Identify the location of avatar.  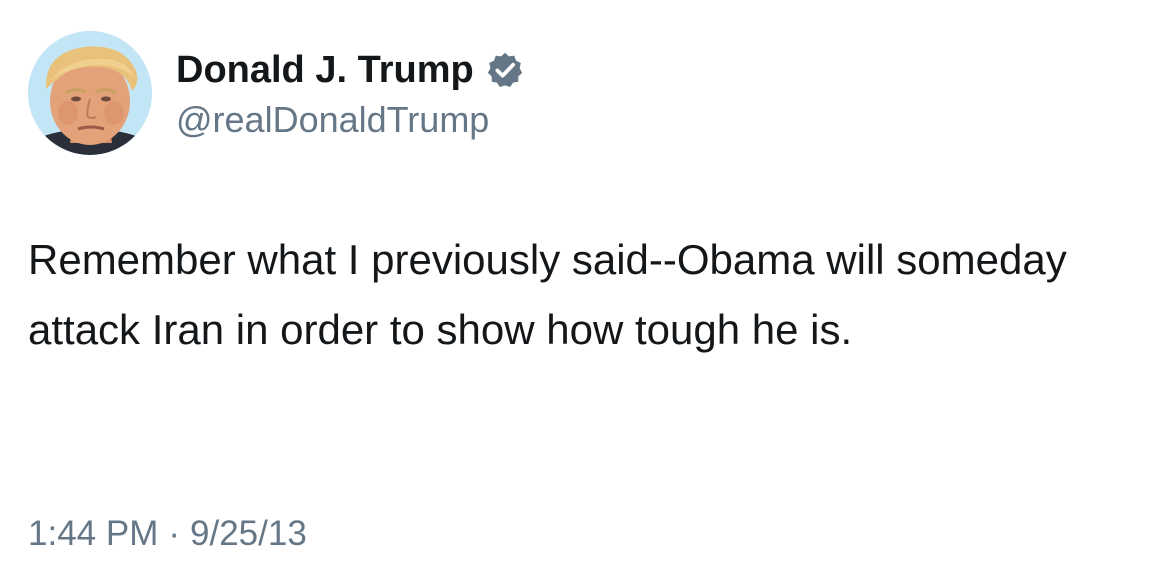
(90, 93).